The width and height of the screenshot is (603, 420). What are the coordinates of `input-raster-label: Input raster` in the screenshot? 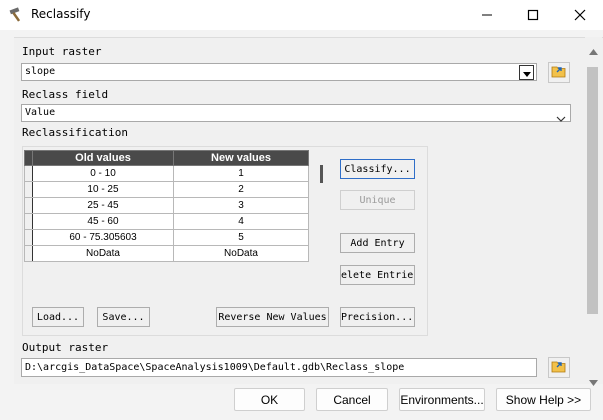 It's located at (62, 51).